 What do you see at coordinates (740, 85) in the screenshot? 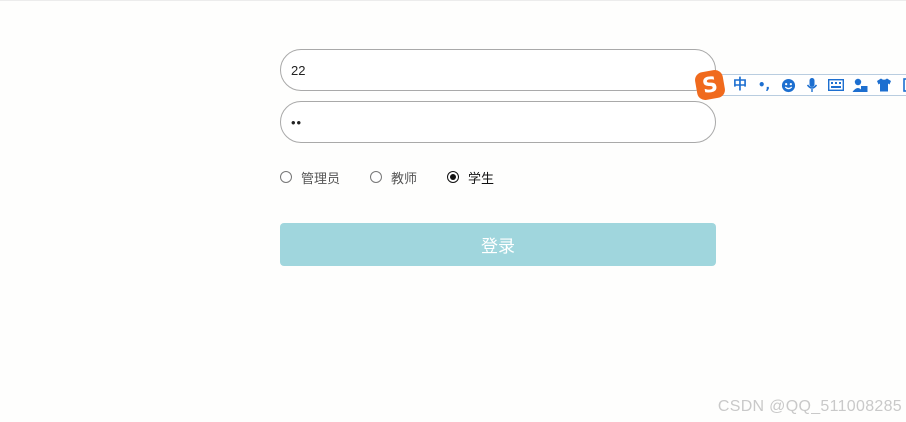
I see `ime-mode-toggle: 中` at bounding box center [740, 85].